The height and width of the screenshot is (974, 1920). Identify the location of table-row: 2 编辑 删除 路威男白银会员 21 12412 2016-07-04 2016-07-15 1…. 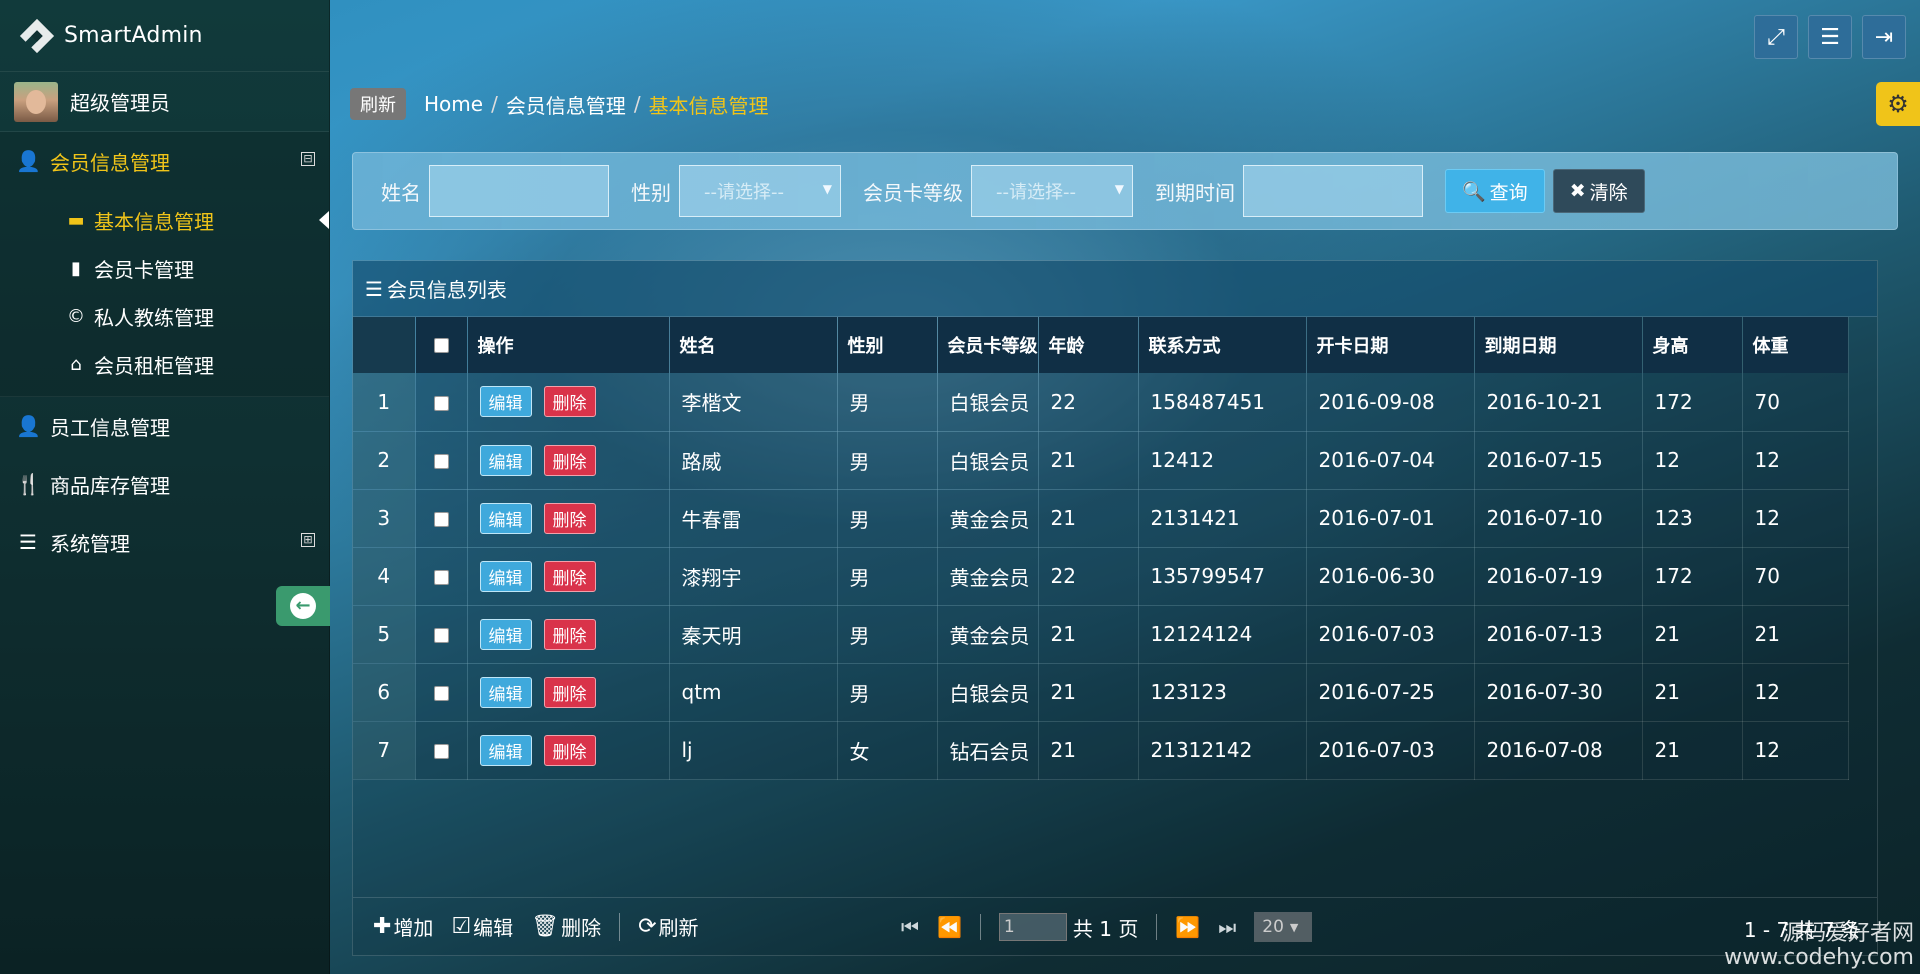
(1101, 460).